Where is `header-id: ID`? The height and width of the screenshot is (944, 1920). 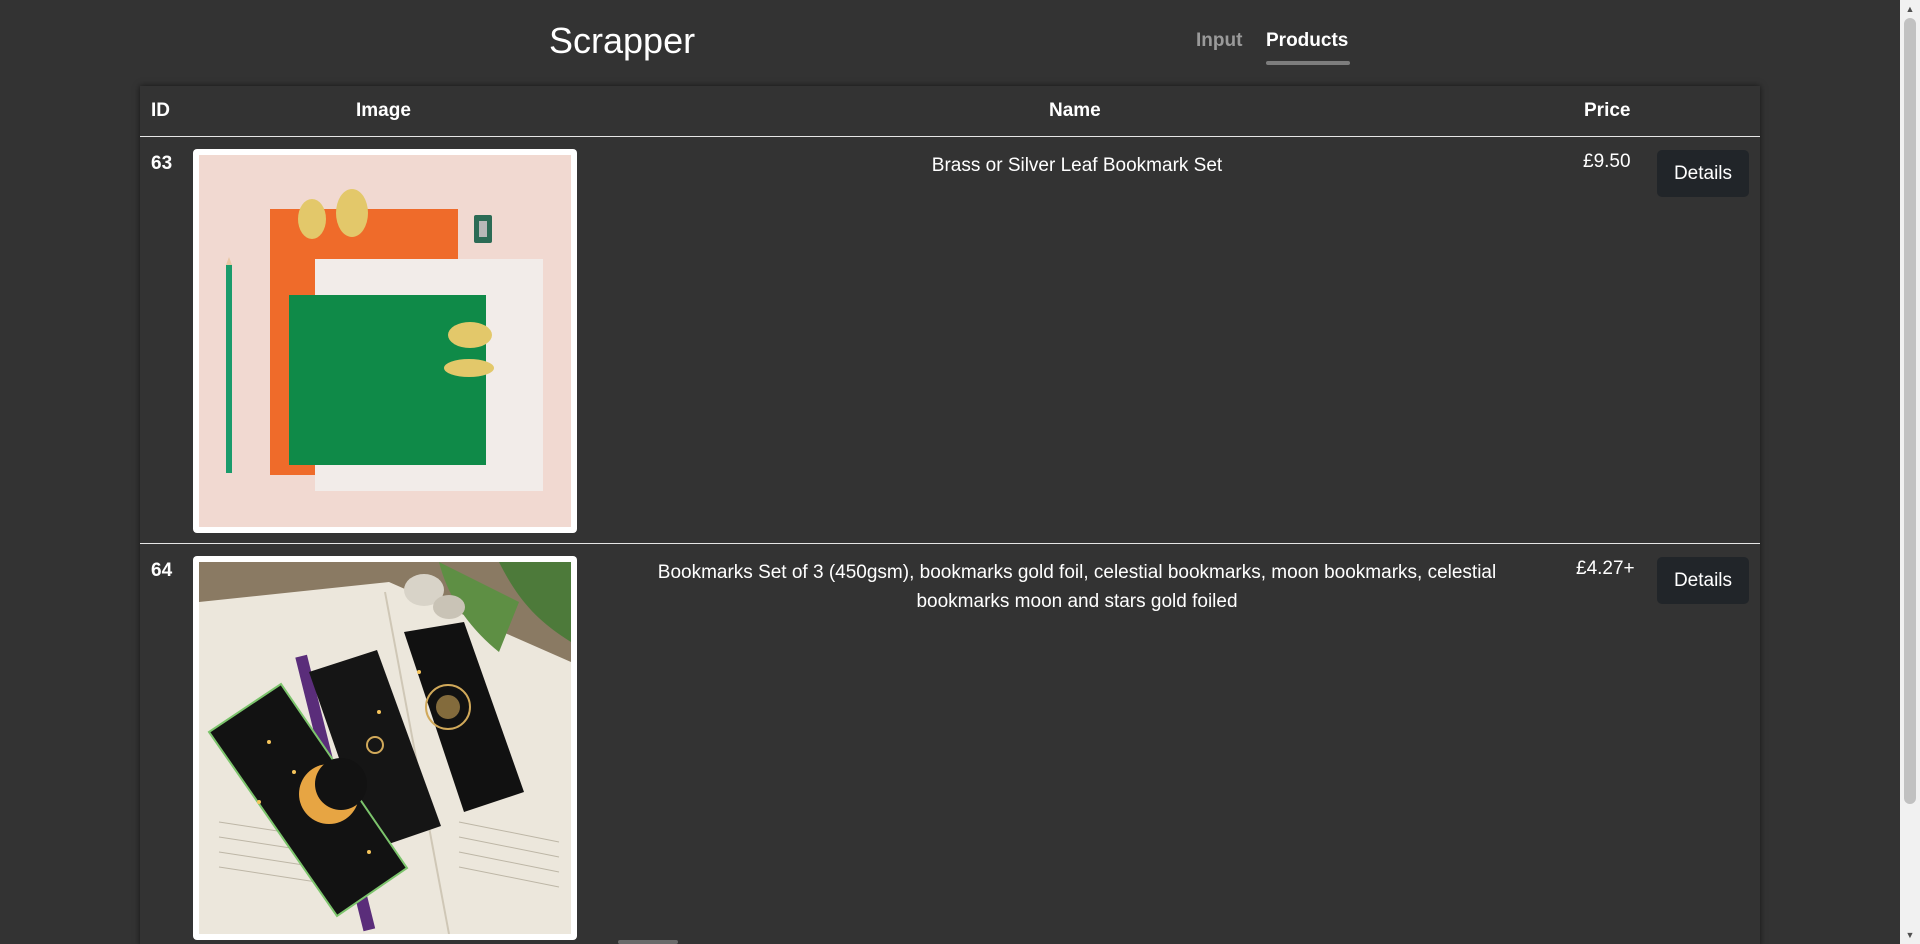
header-id: ID is located at coordinates (160, 110).